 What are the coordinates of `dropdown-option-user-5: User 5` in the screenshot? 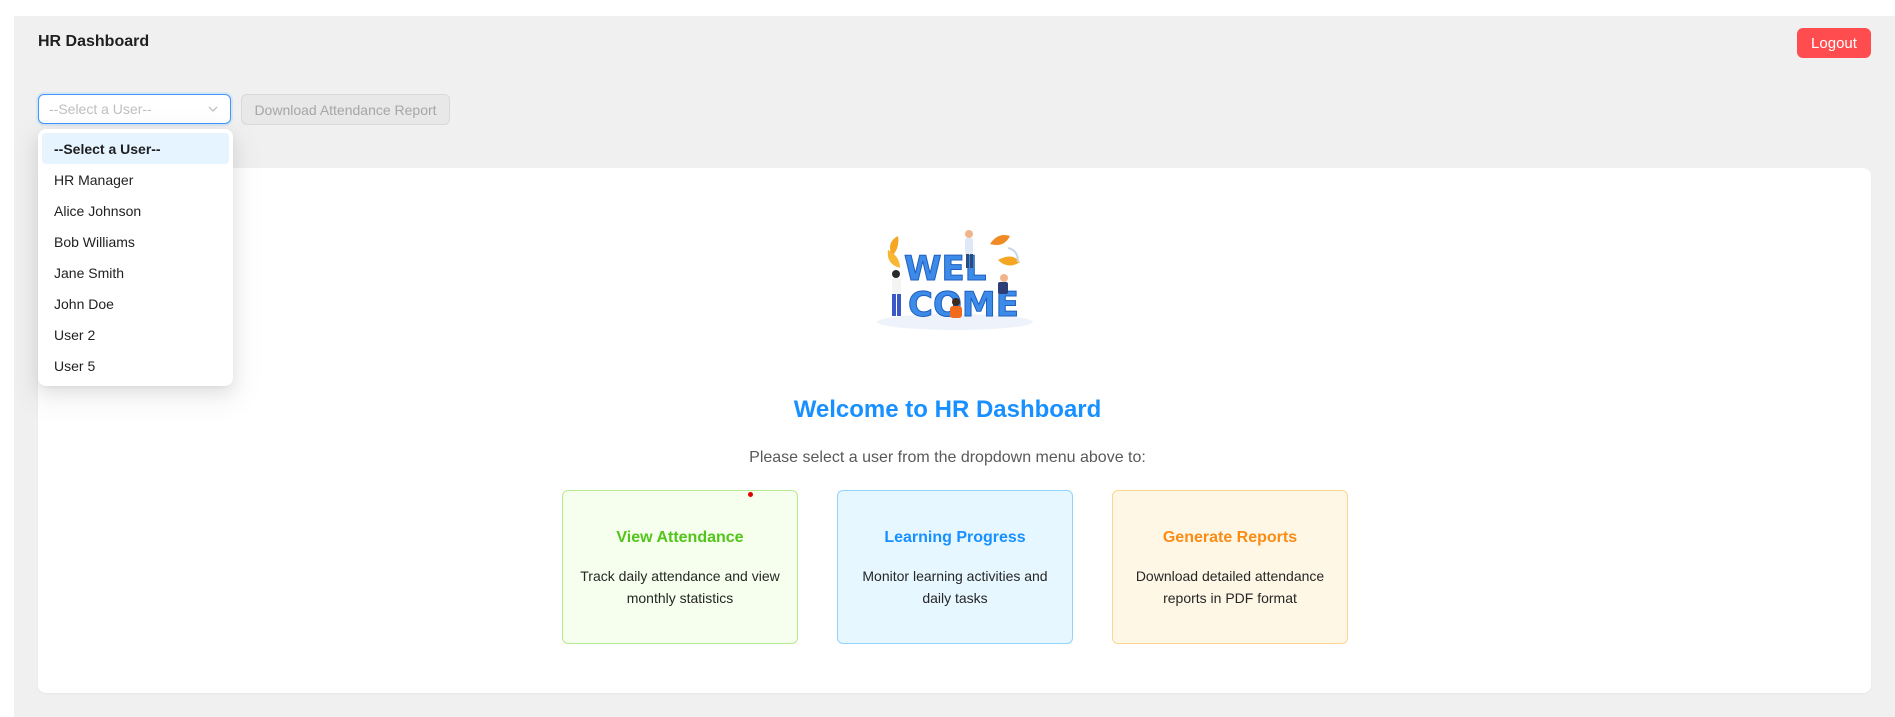 It's located at (135, 365).